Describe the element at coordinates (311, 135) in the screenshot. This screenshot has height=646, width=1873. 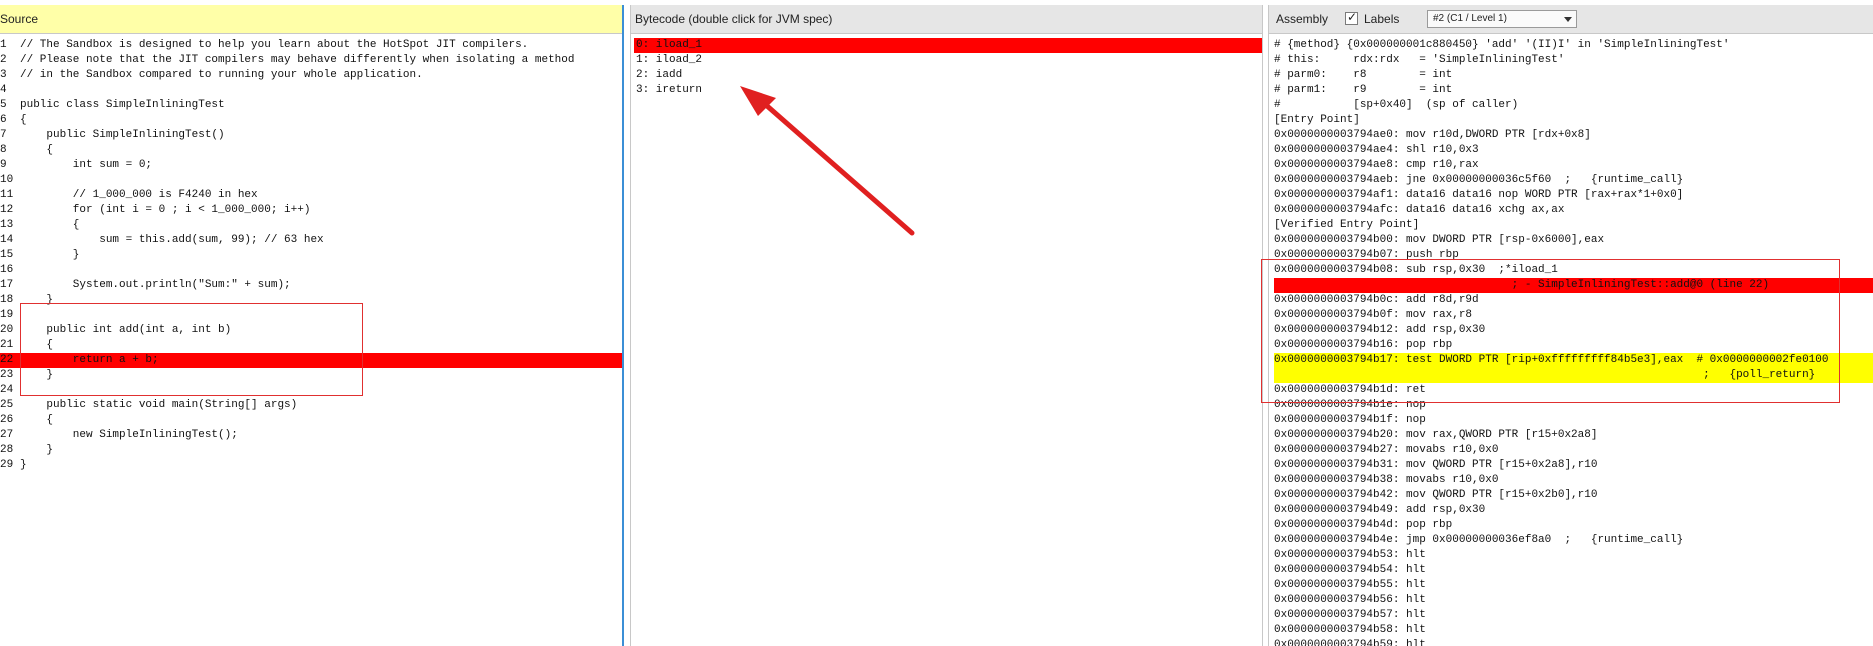
I see `source-line: 7 public SimpleInliningTest()` at that location.